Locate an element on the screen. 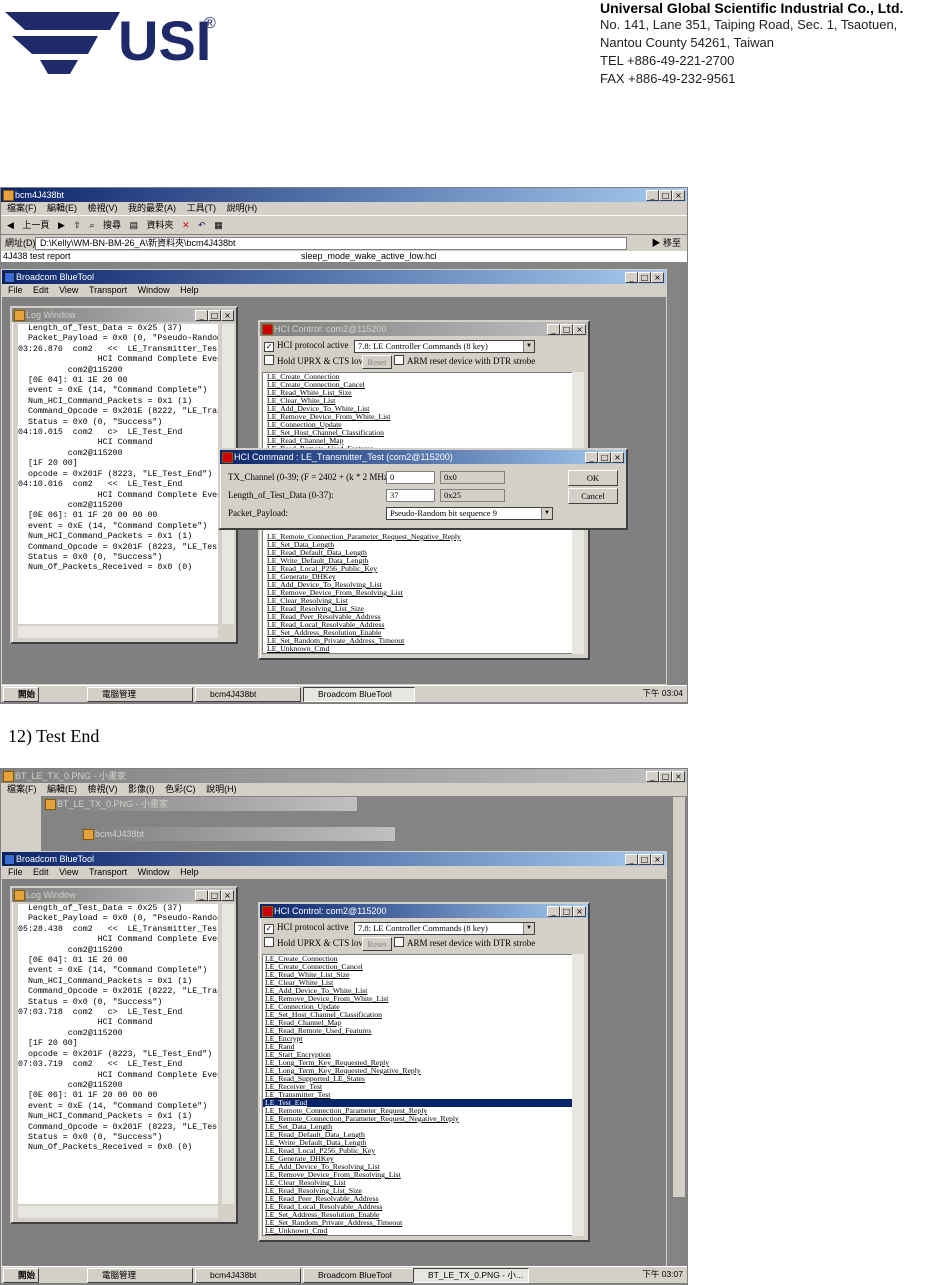 This screenshot has height=1285, width=932. file-item-test-report: 4J438 test report is located at coordinates (37, 256).